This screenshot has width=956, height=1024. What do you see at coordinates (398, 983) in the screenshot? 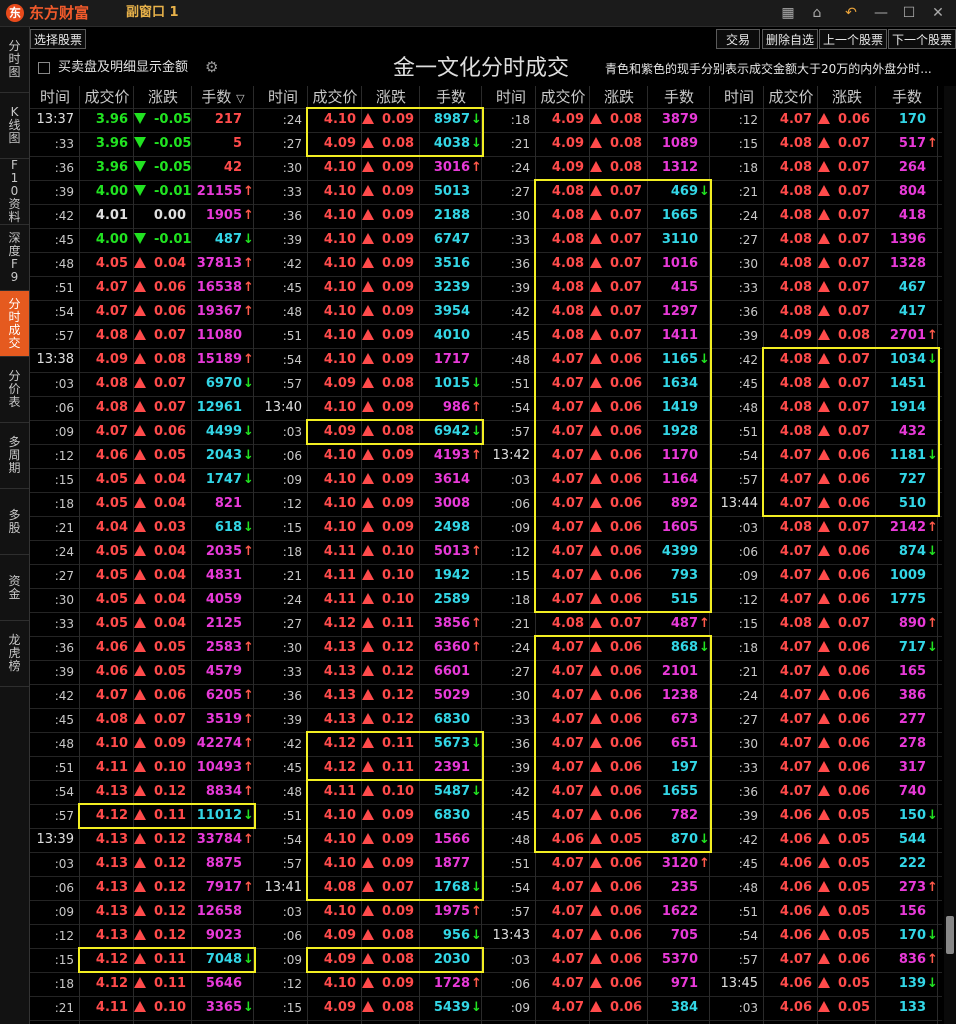
I see `trade-change-value: 0.09` at bounding box center [398, 983].